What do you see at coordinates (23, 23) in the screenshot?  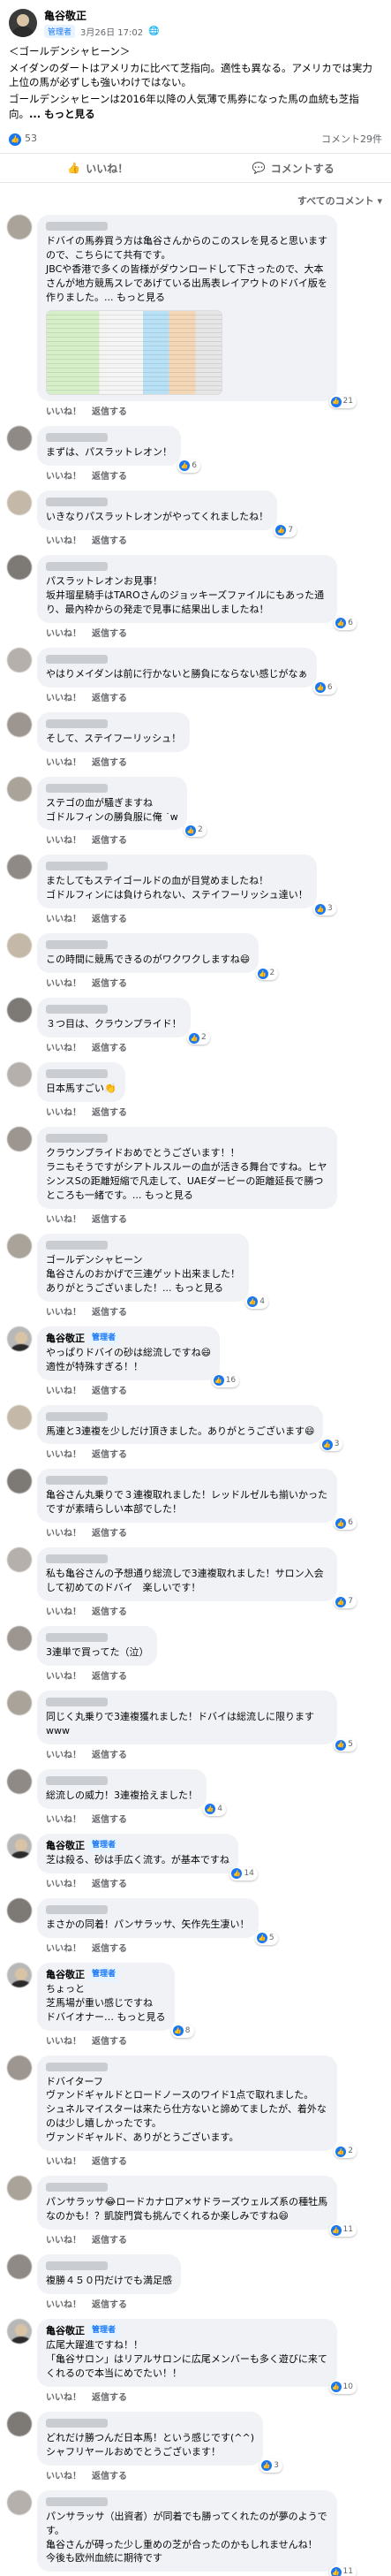 I see `author-avatar` at bounding box center [23, 23].